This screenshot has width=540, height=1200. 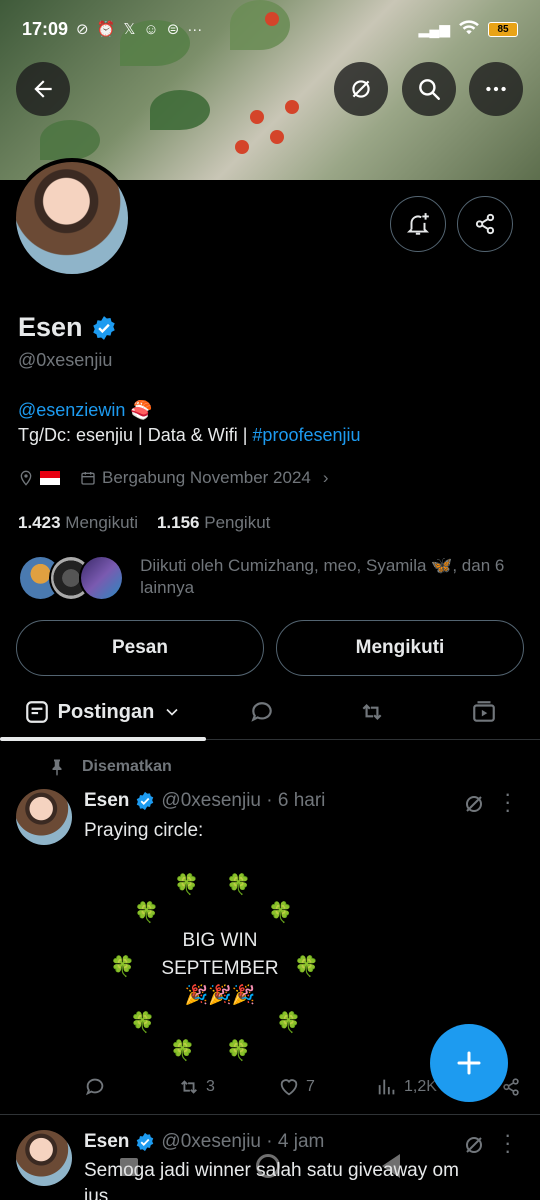 I want to click on bio-hashtag-link: #proofesenjiu, so click(x=306, y=435).